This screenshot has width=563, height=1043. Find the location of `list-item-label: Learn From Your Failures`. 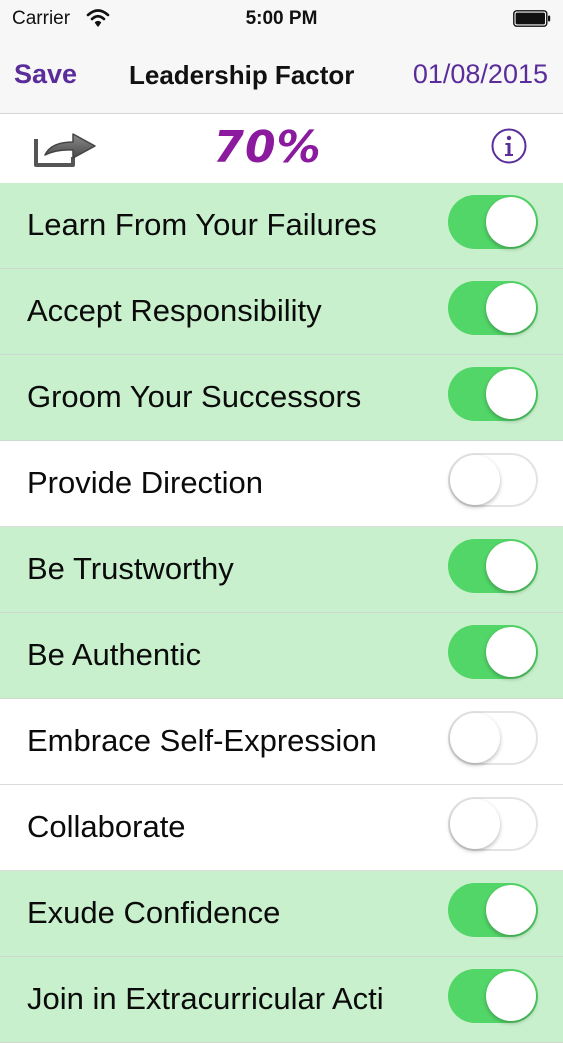

list-item-label: Learn From Your Failures is located at coordinates (202, 224).